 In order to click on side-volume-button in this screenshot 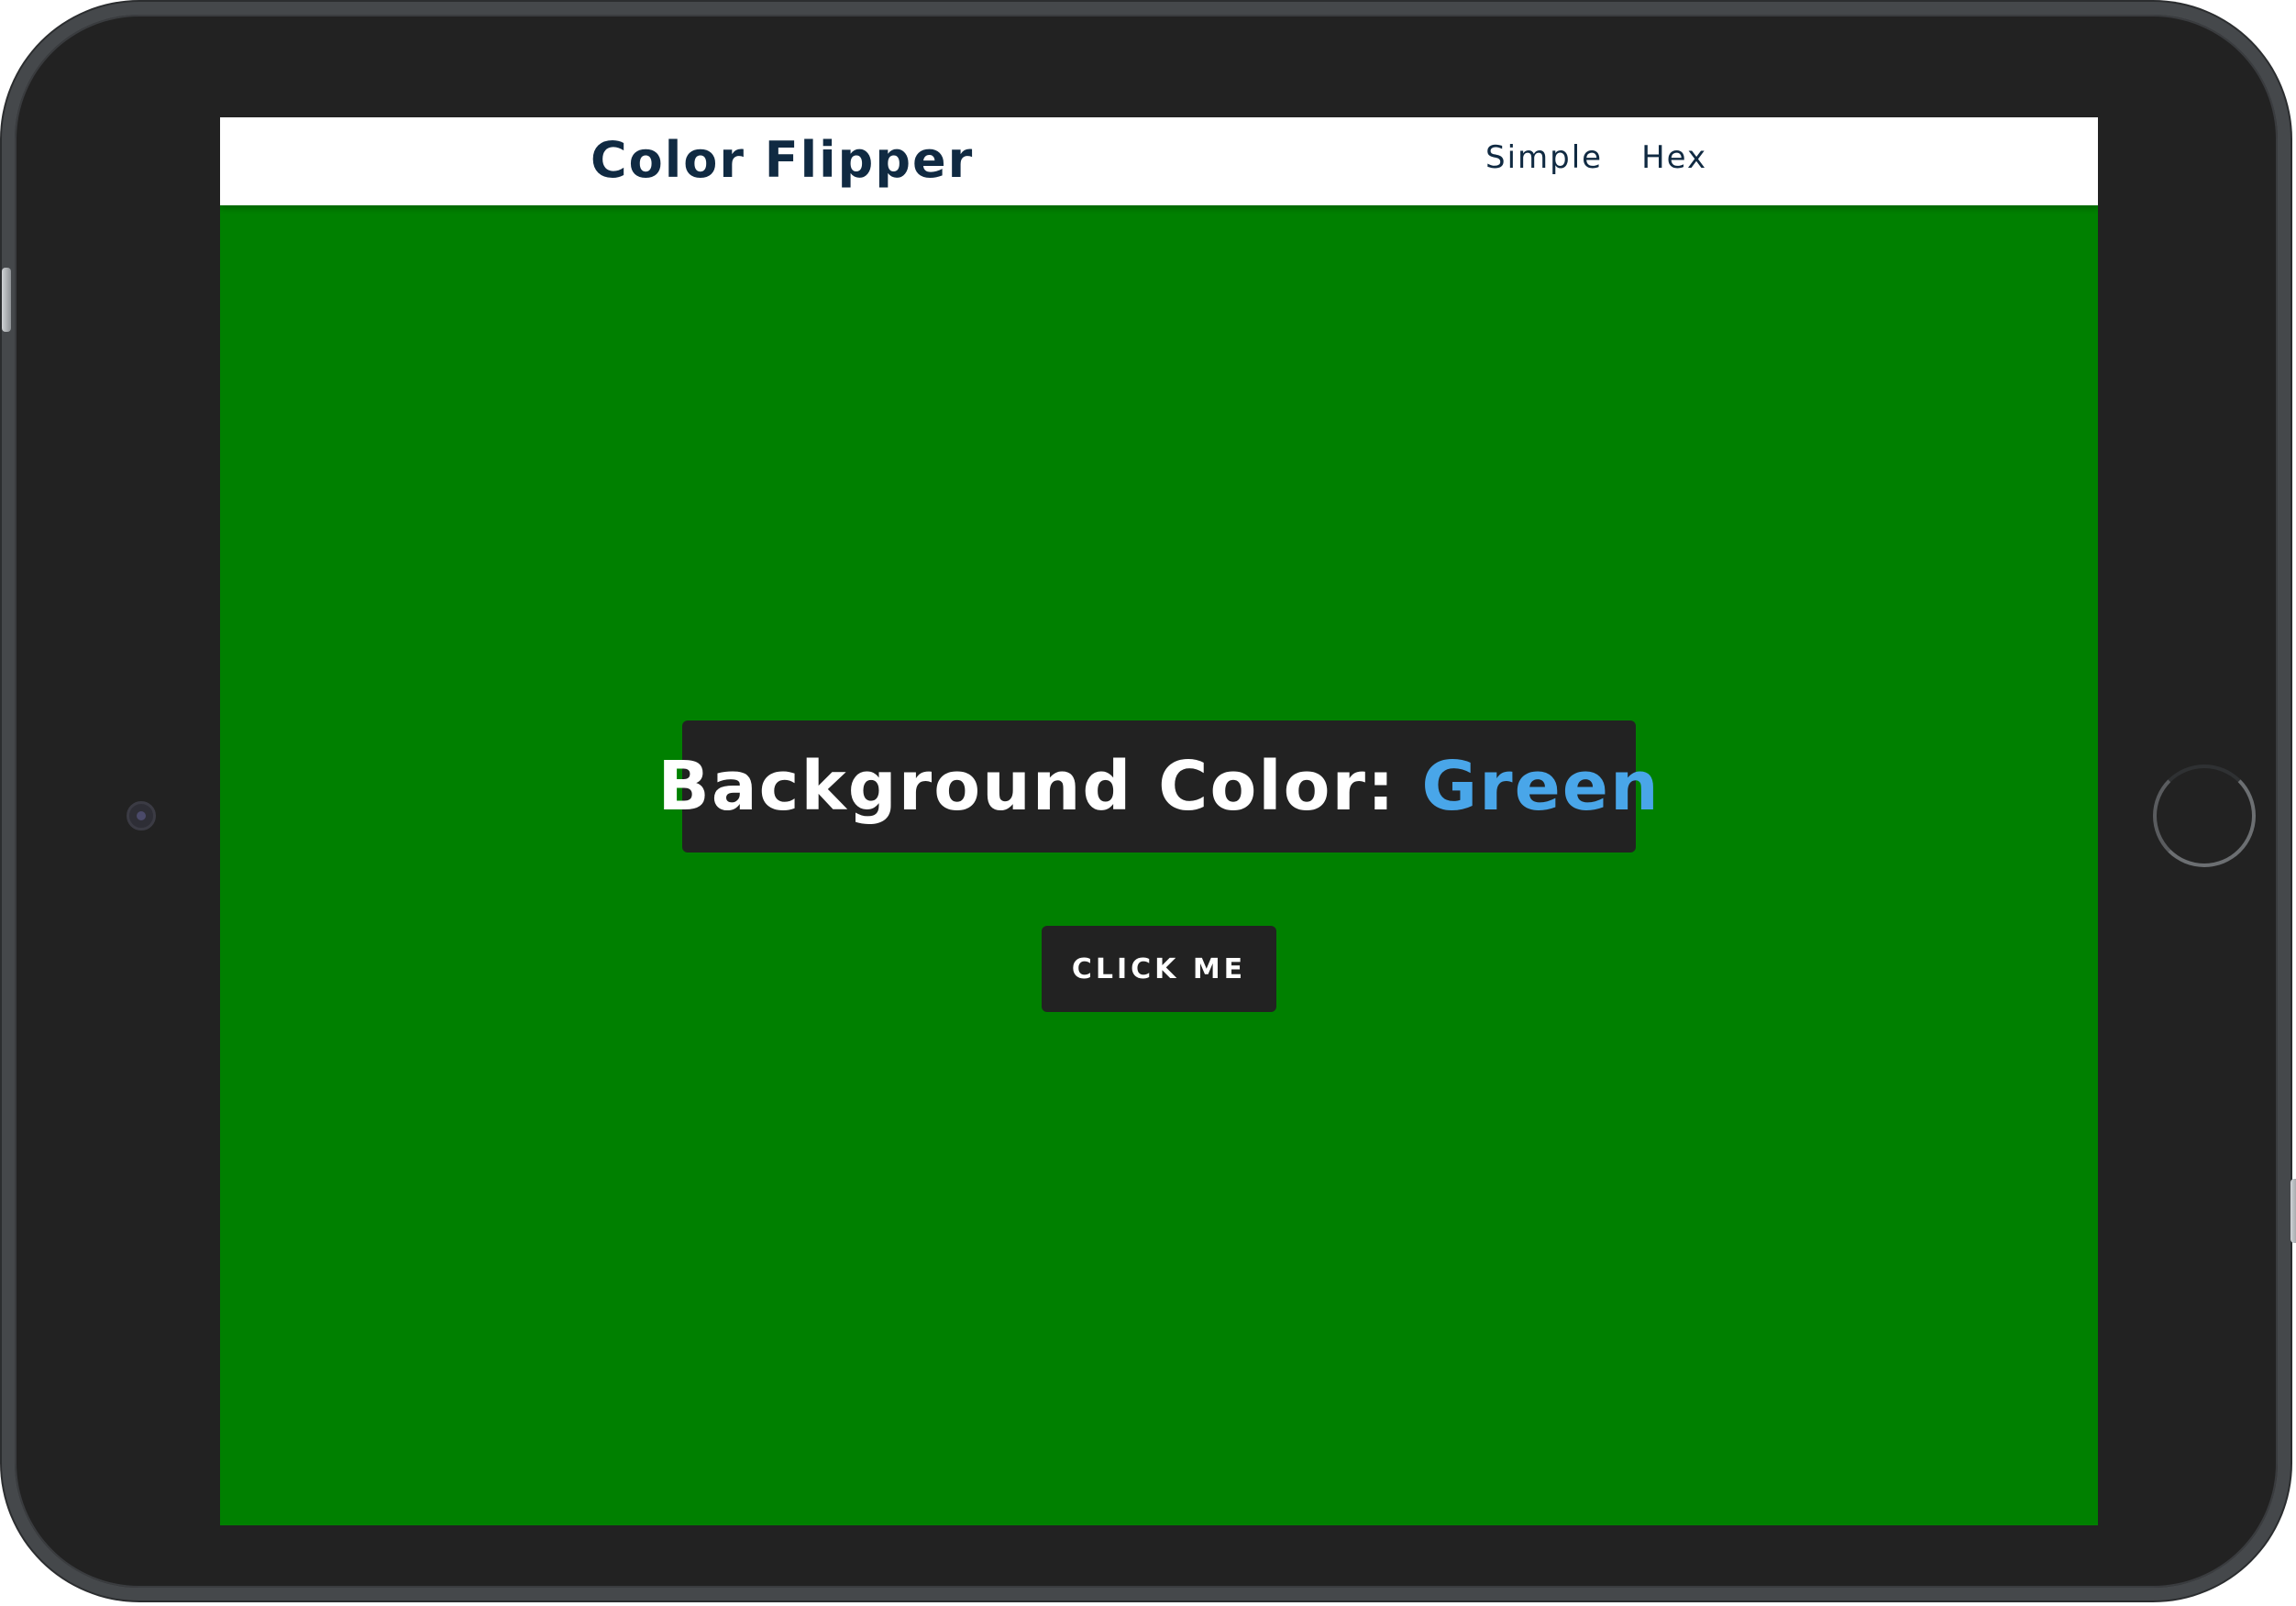, I will do `click(6, 300)`.